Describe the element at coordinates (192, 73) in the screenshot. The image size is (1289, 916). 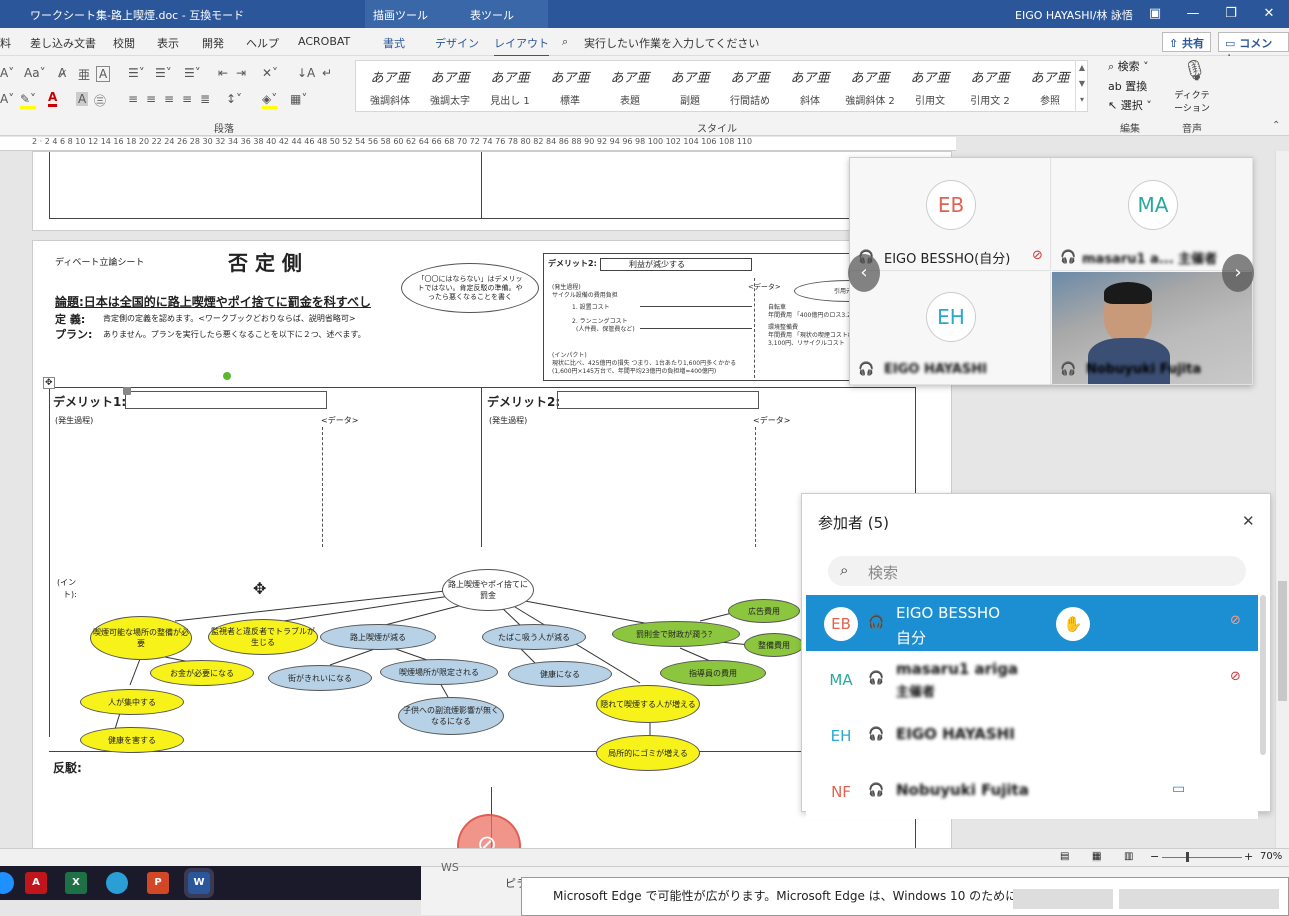
I see `multilevel-list-icon: ☰˅` at that location.